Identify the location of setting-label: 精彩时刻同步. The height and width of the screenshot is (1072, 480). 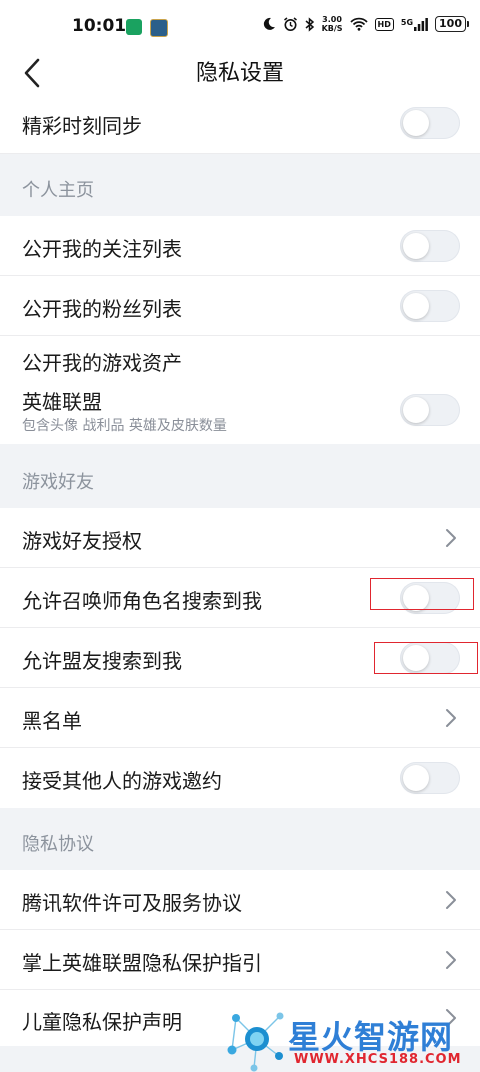
(82, 126).